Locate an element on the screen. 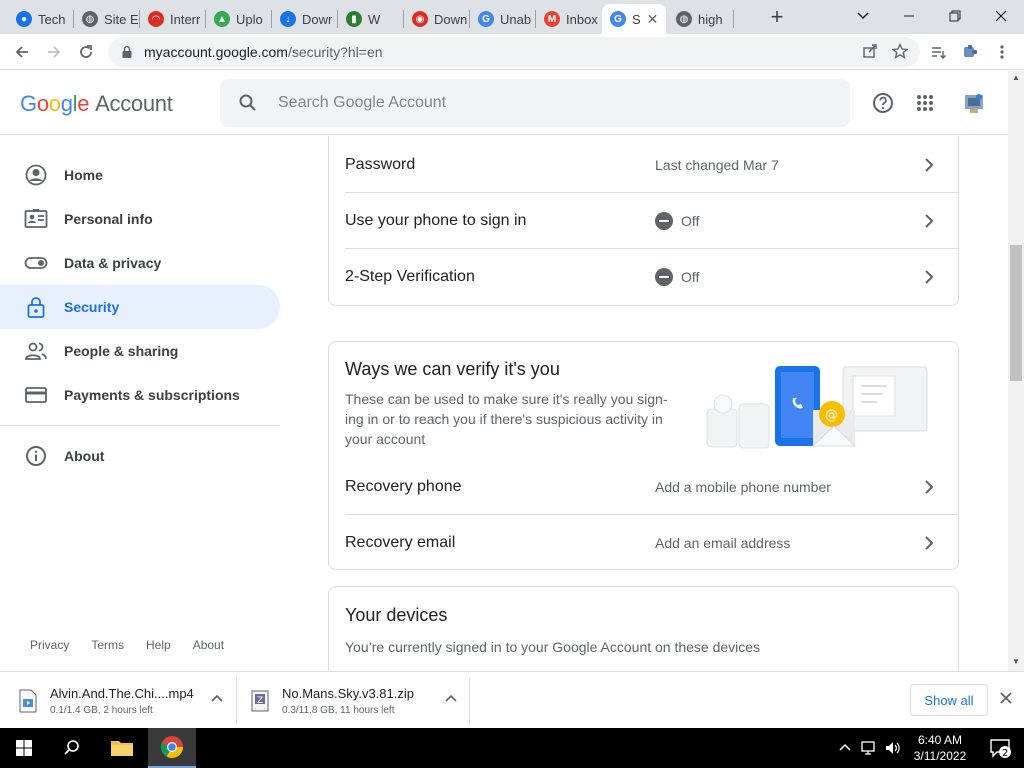 The width and height of the screenshot is (1024, 768). tab-title: S is located at coordinates (636, 19).